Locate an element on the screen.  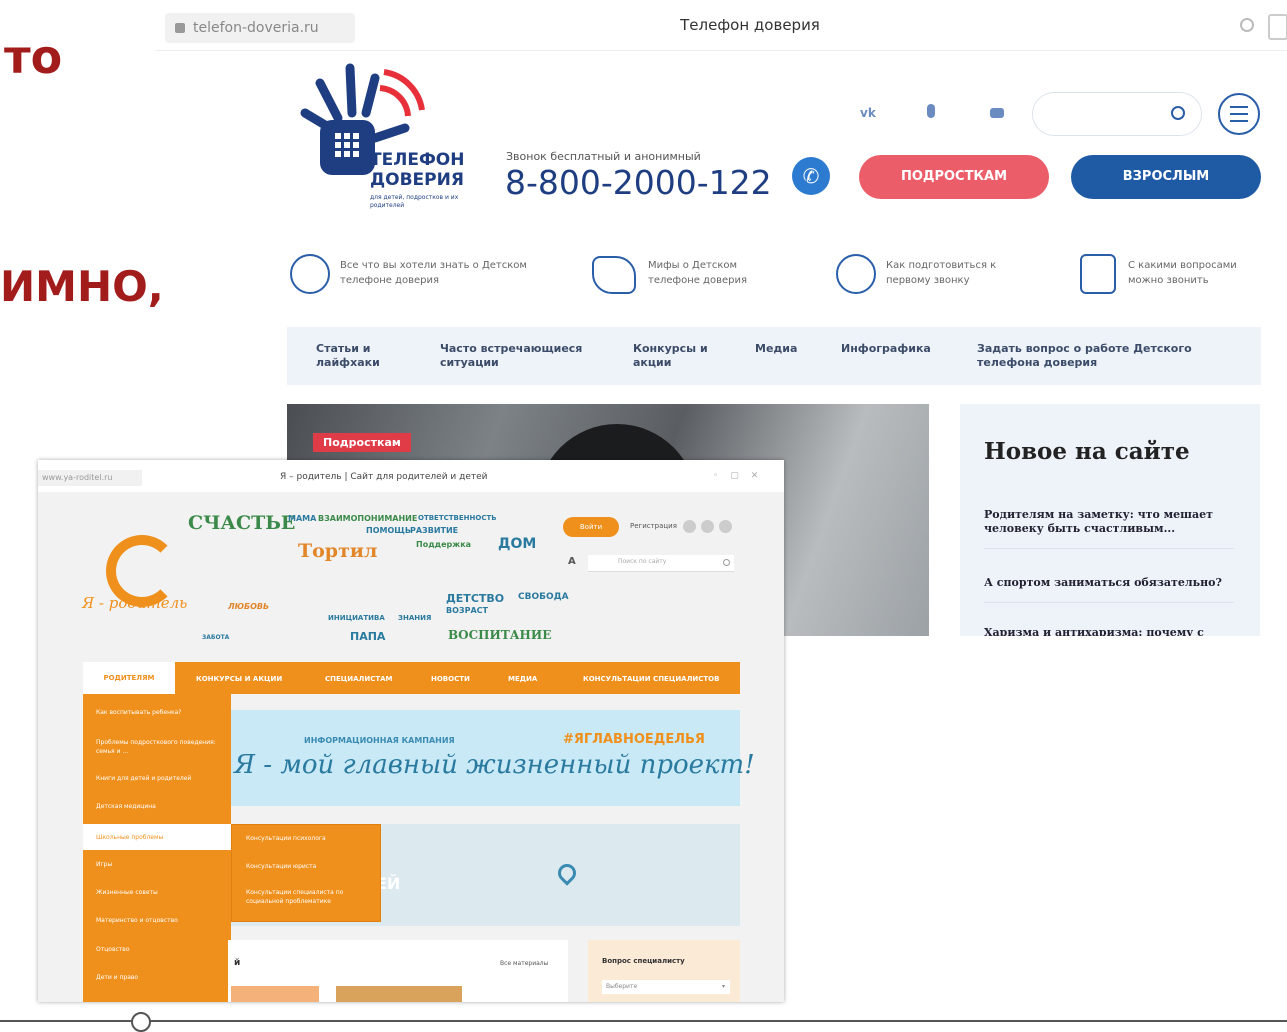
news-item: Харизма и антихаризма: почему с is located at coordinates (1109, 631).